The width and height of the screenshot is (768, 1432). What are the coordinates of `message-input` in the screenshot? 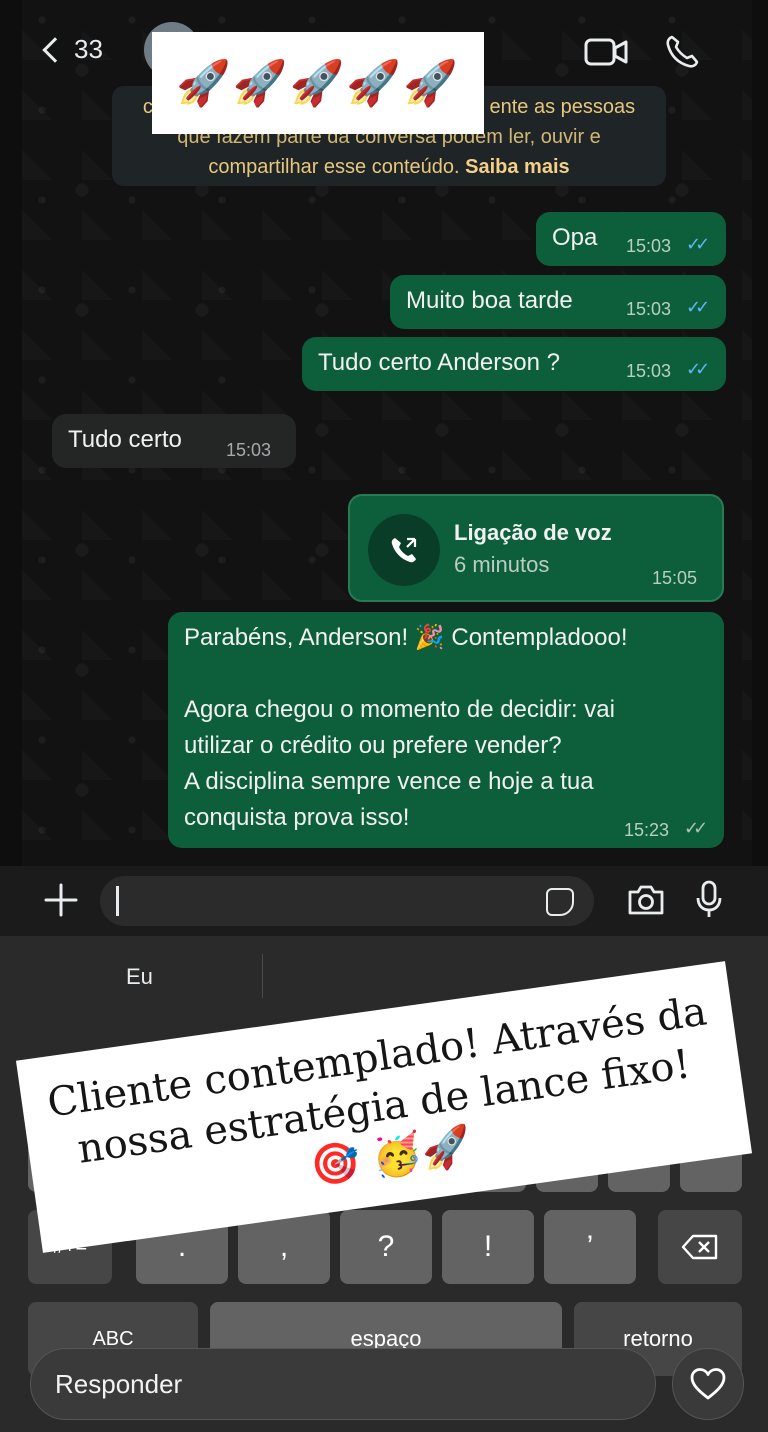 It's located at (347, 901).